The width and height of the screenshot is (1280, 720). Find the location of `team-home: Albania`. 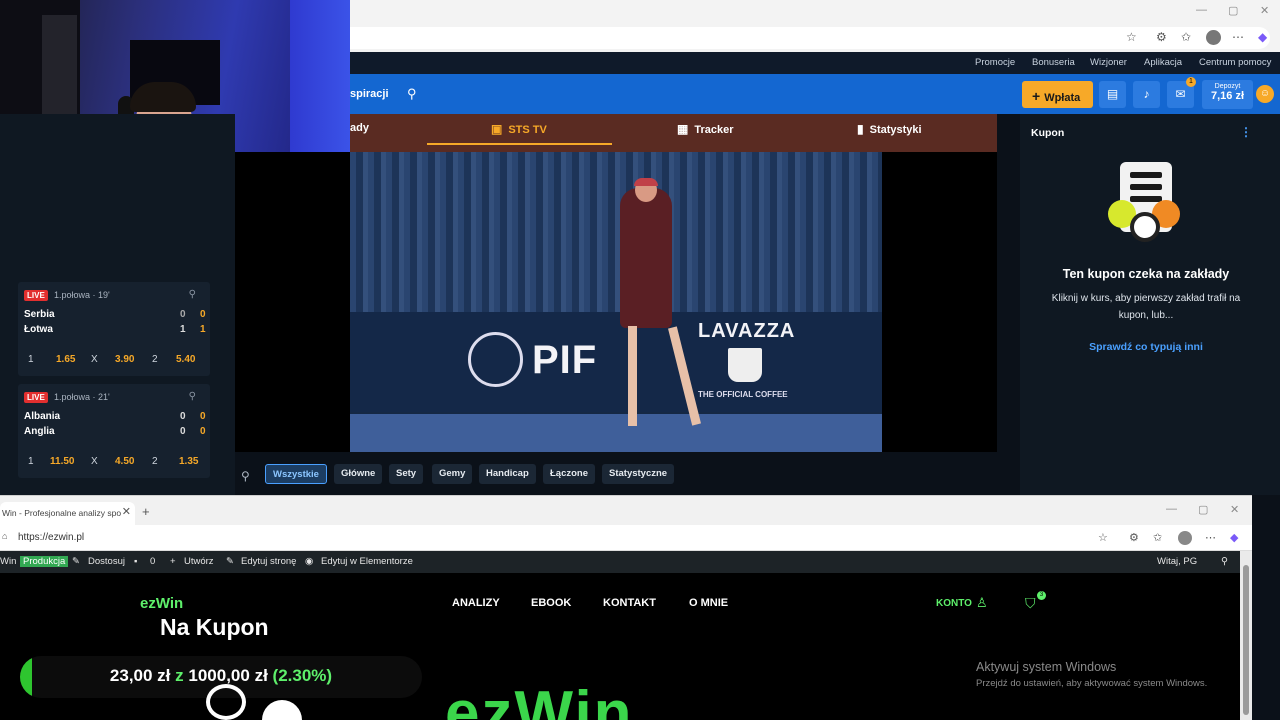

team-home: Albania is located at coordinates (42, 416).